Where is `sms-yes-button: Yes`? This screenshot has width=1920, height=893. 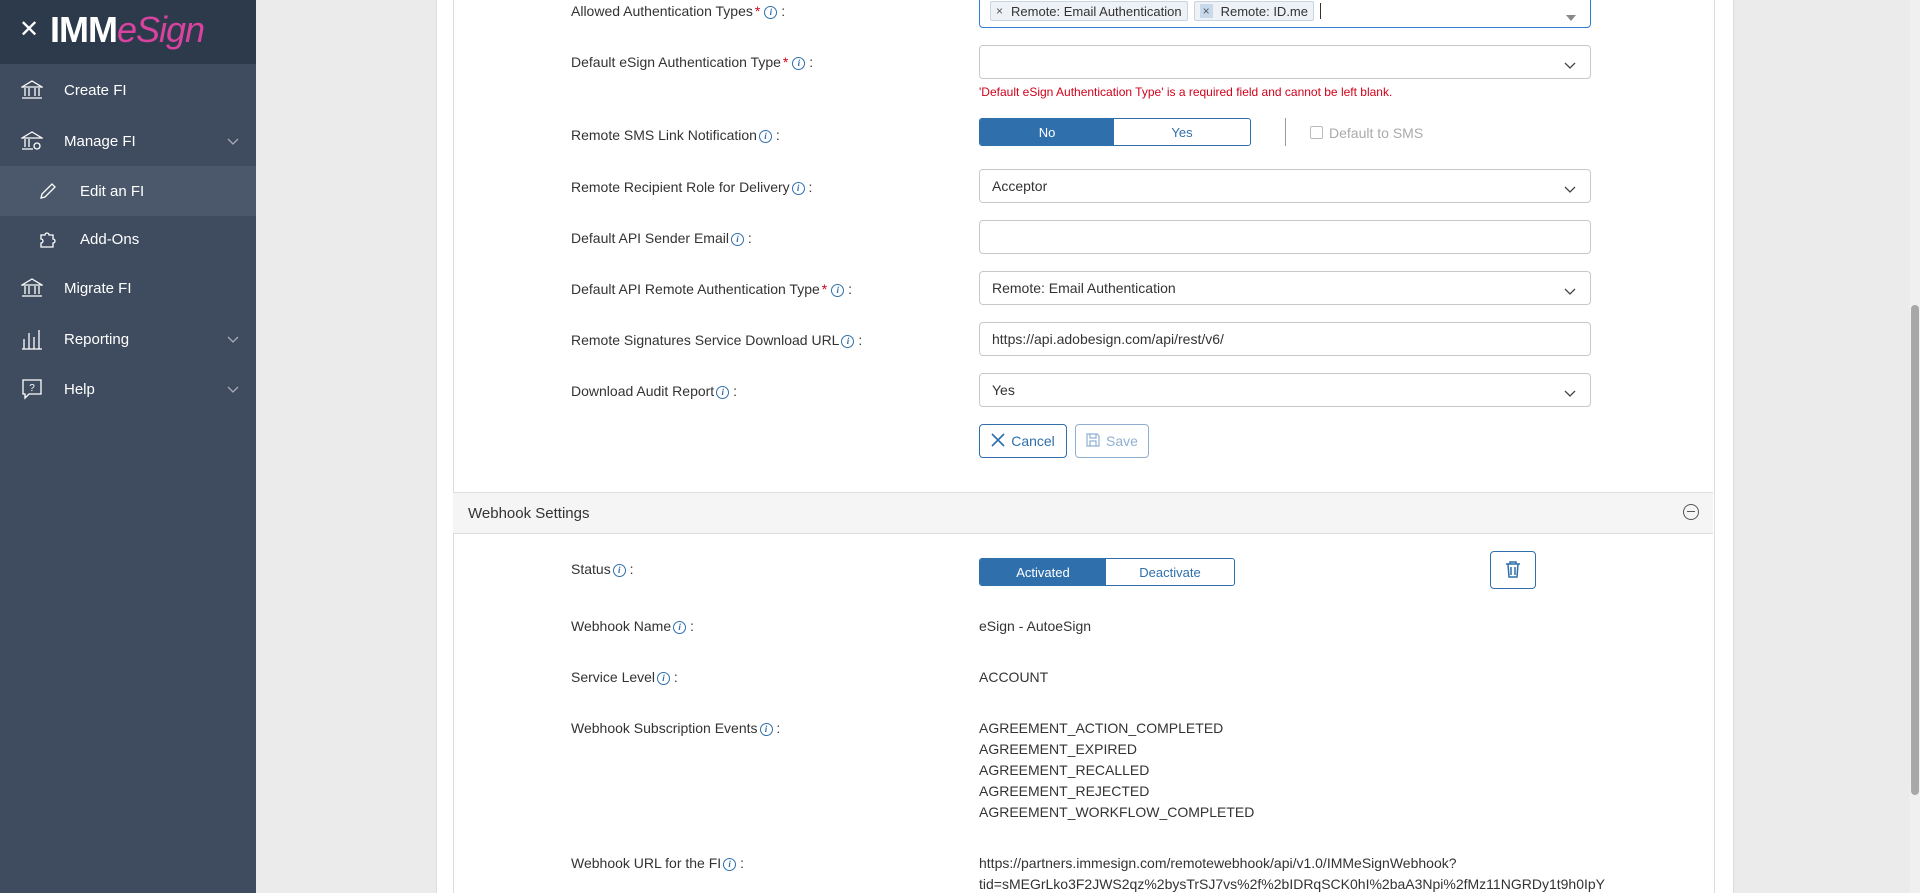
sms-yes-button: Yes is located at coordinates (1182, 132).